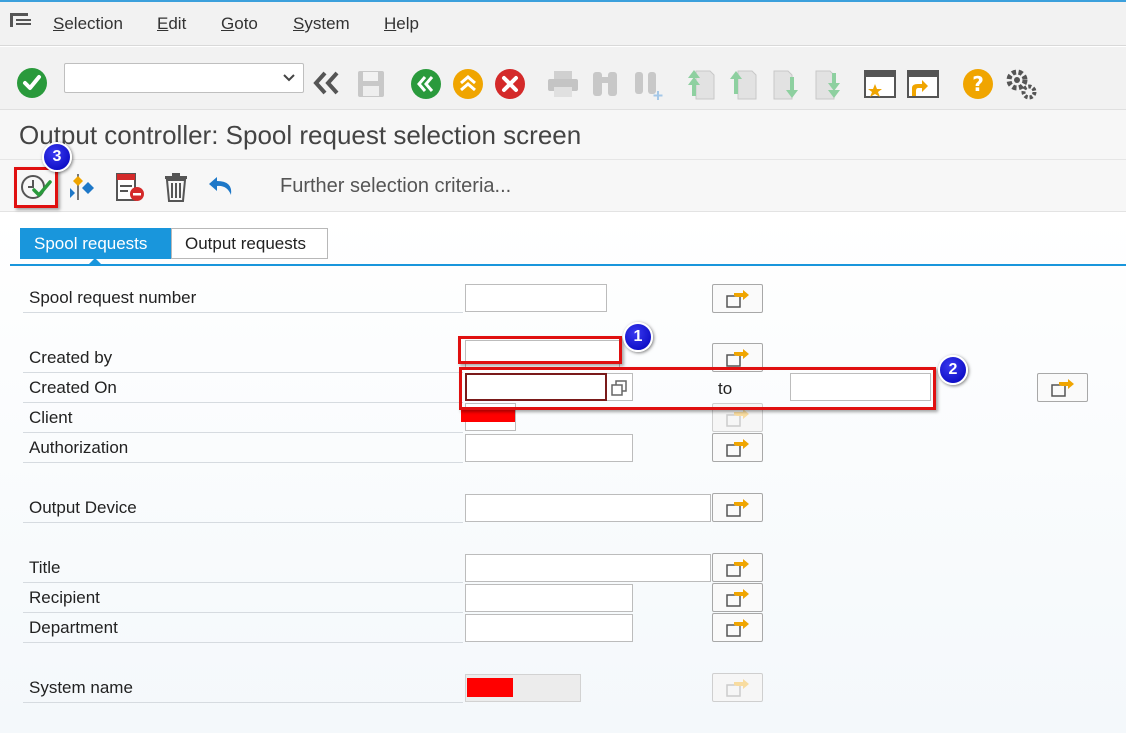 The image size is (1126, 733). I want to click on exit-icon, so click(468, 84).